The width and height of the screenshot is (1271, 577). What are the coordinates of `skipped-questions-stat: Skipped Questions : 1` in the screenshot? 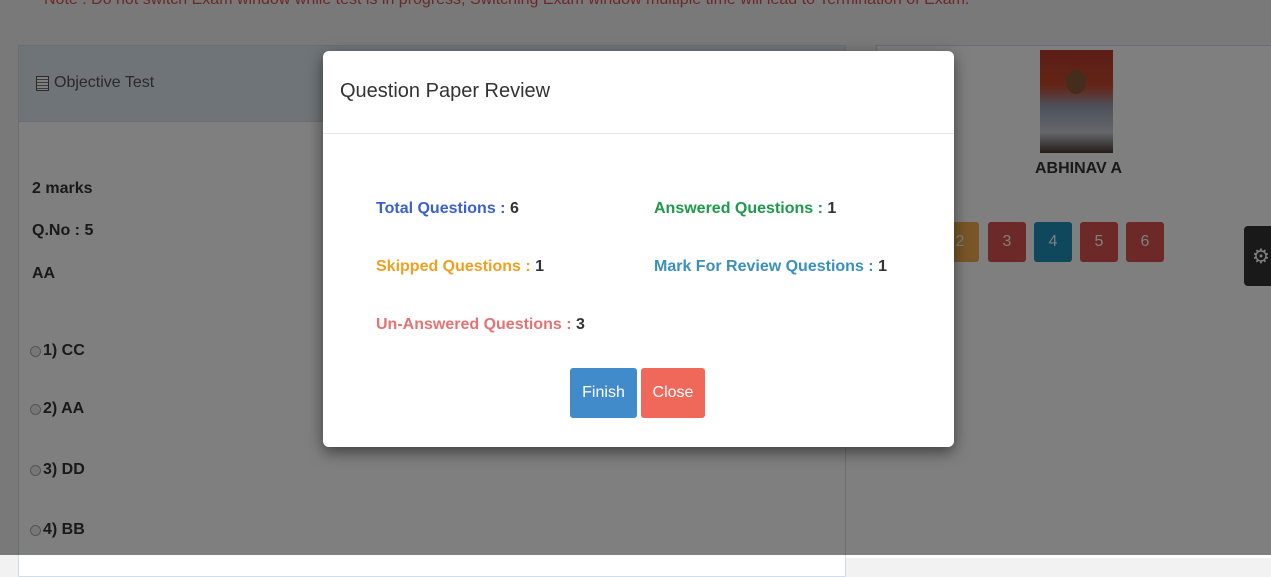 It's located at (460, 267).